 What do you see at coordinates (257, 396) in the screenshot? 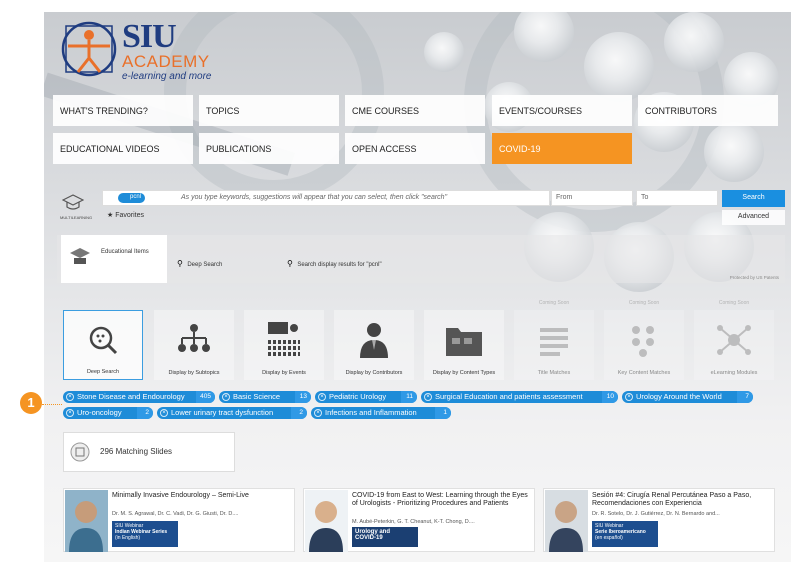
I see `chip-label: Basic Science` at bounding box center [257, 396].